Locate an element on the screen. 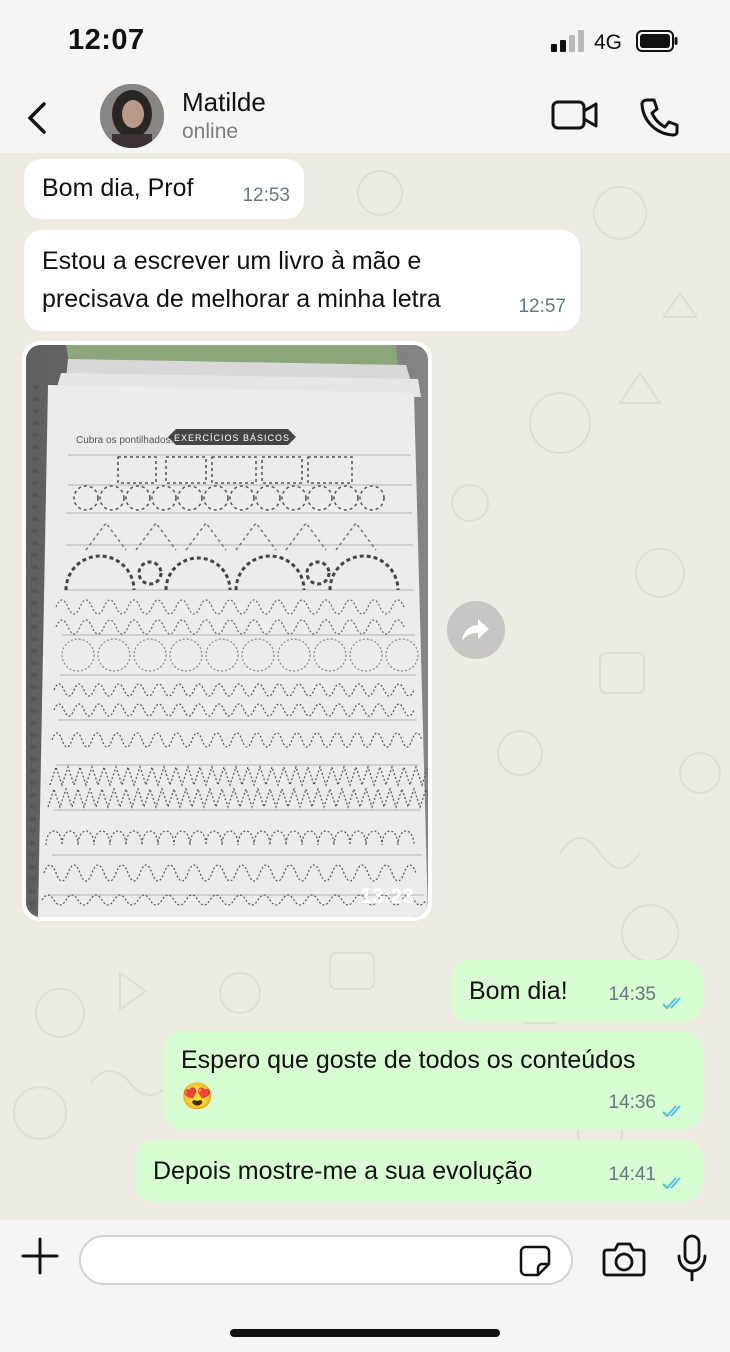 This screenshot has width=730, height=1352. chat-header: Matilde online is located at coordinates (365, 115).